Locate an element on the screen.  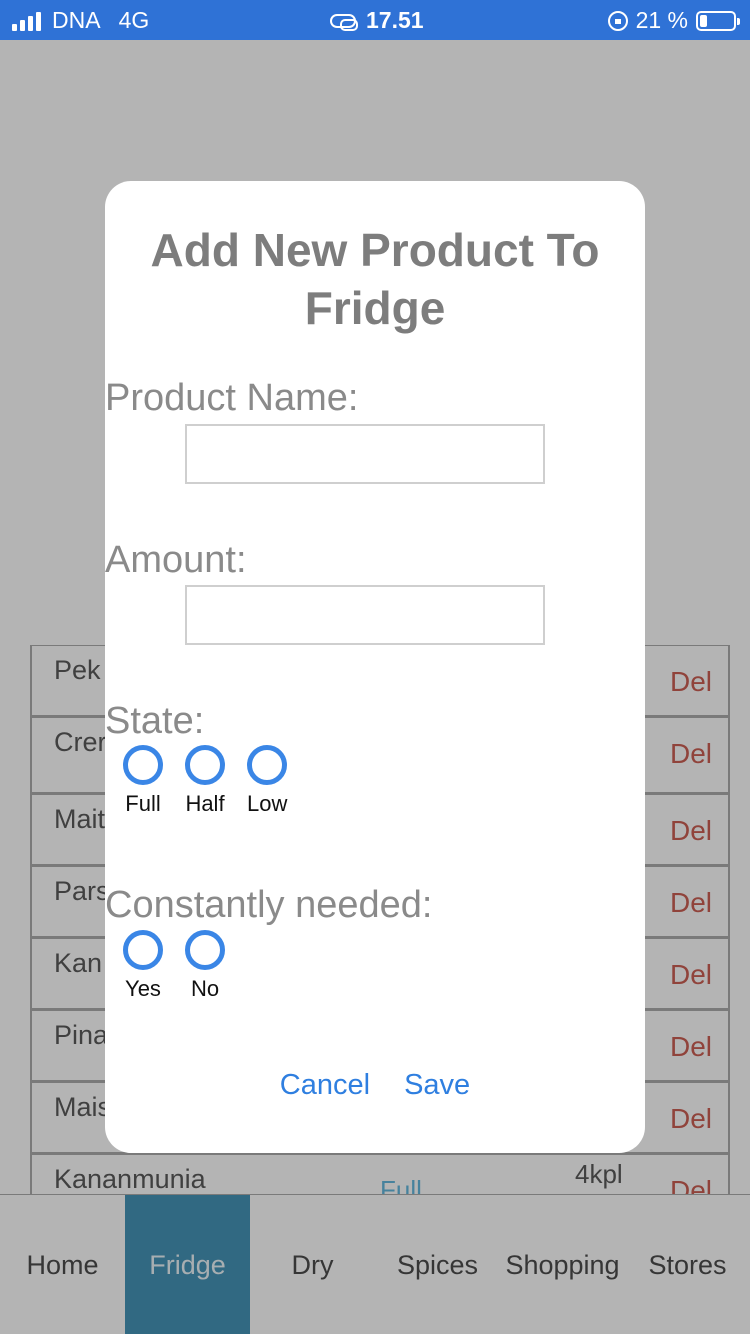
state-option-low: Low is located at coordinates (267, 781).